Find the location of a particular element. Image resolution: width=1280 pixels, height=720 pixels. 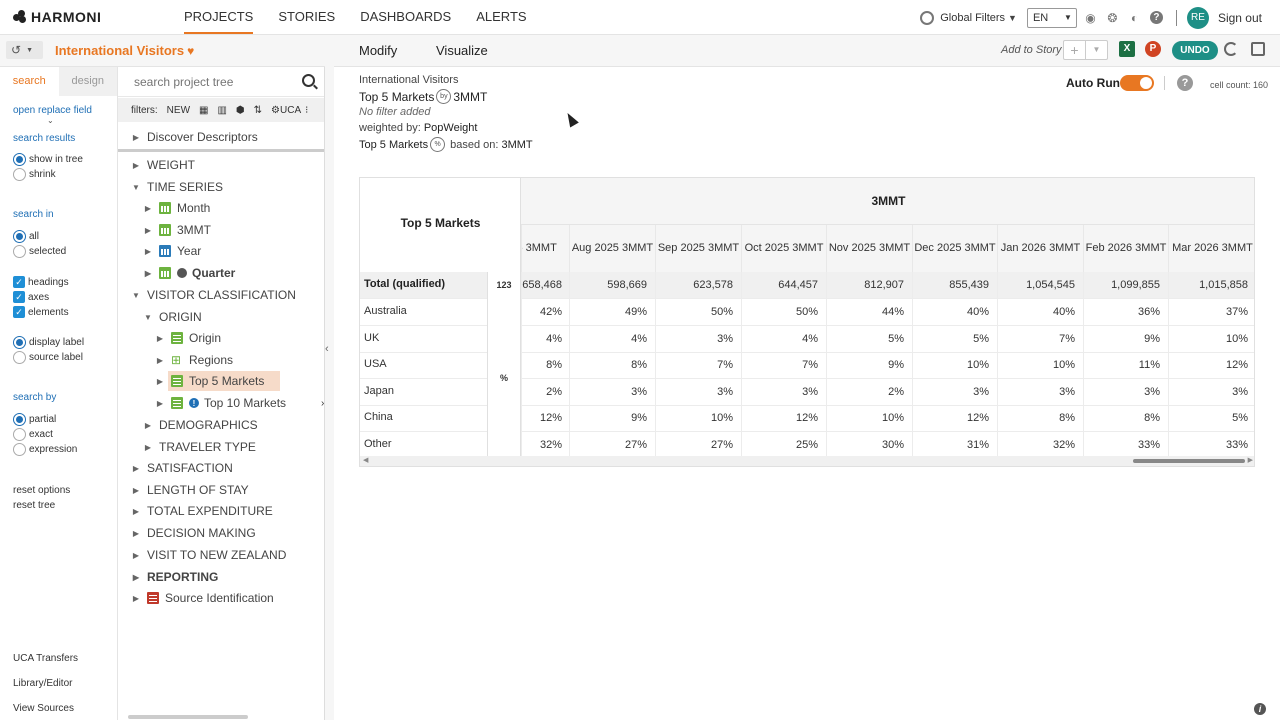

scroll-right-icon: ▶ is located at coordinates (1250, 460).